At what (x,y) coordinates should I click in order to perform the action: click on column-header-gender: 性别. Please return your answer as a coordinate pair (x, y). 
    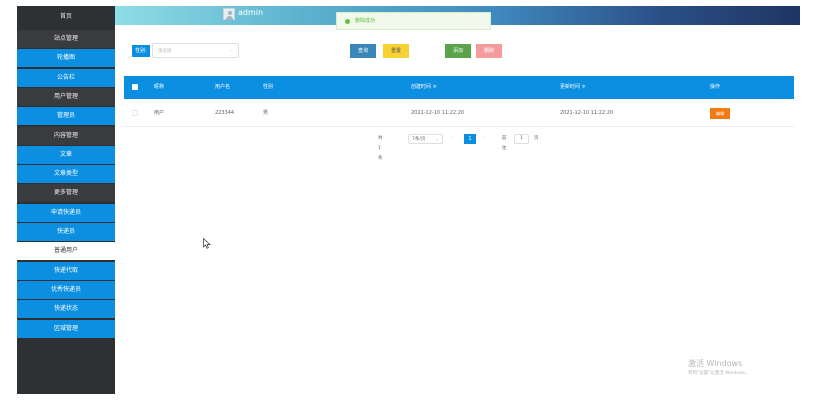
    Looking at the image, I should click on (268, 87).